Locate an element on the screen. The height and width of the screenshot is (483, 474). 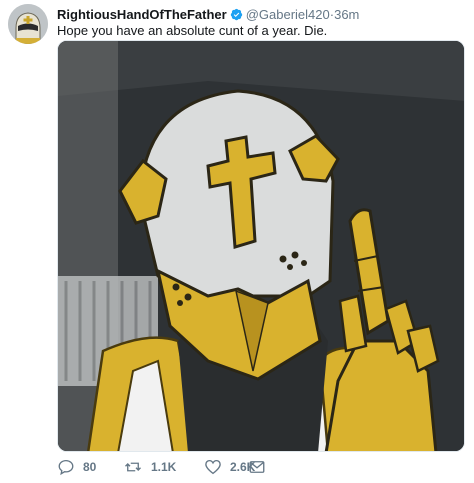
helmet-avatar-icon is located at coordinates (28, 24).